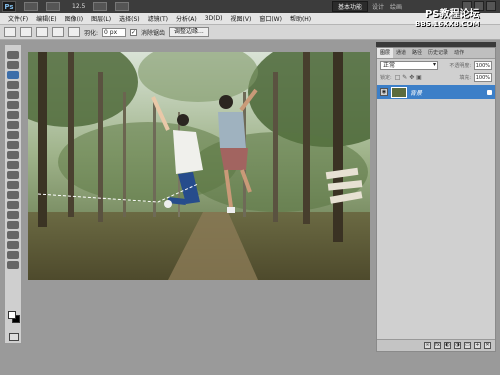 Image resolution: width=500 pixels, height=375 pixels. I want to click on watermark: PS教程论坛 BBS.16XX8.COM, so click(447, 16).